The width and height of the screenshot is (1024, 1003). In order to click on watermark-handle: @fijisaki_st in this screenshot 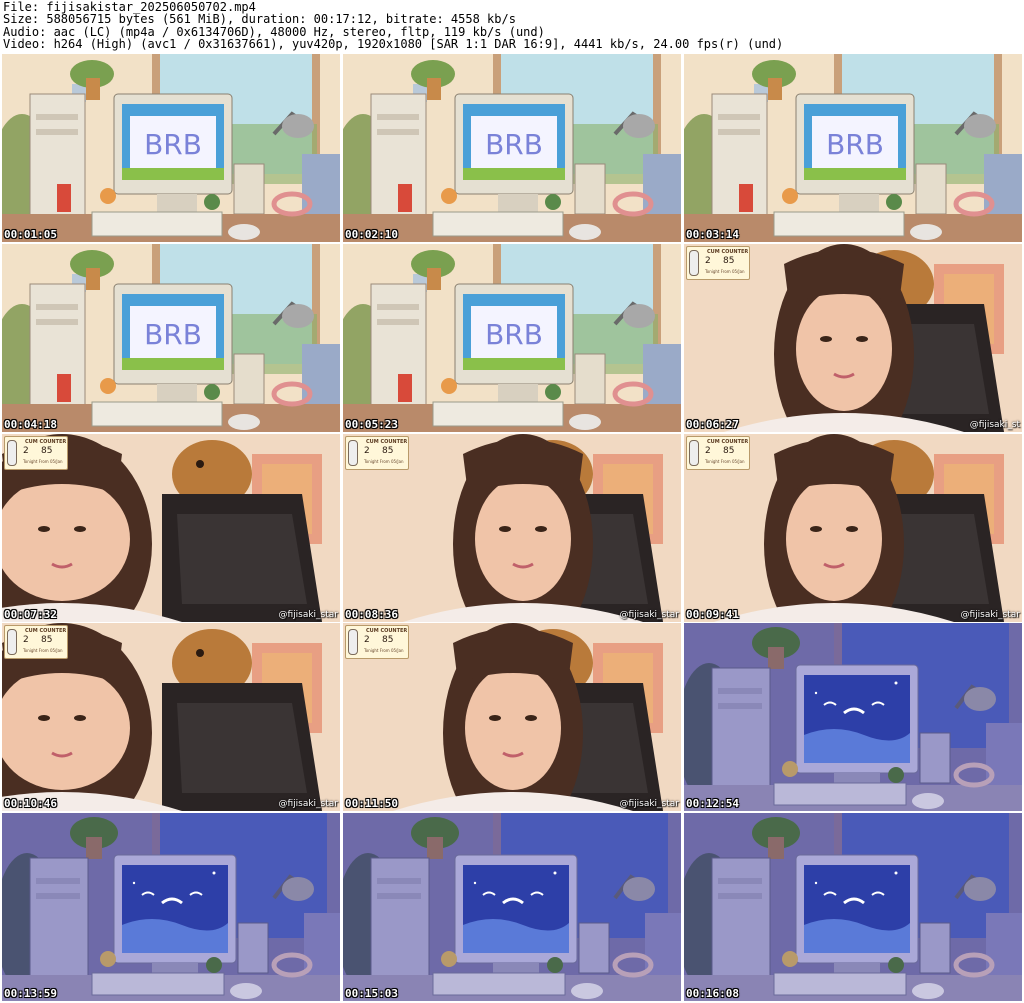, I will do `click(994, 424)`.